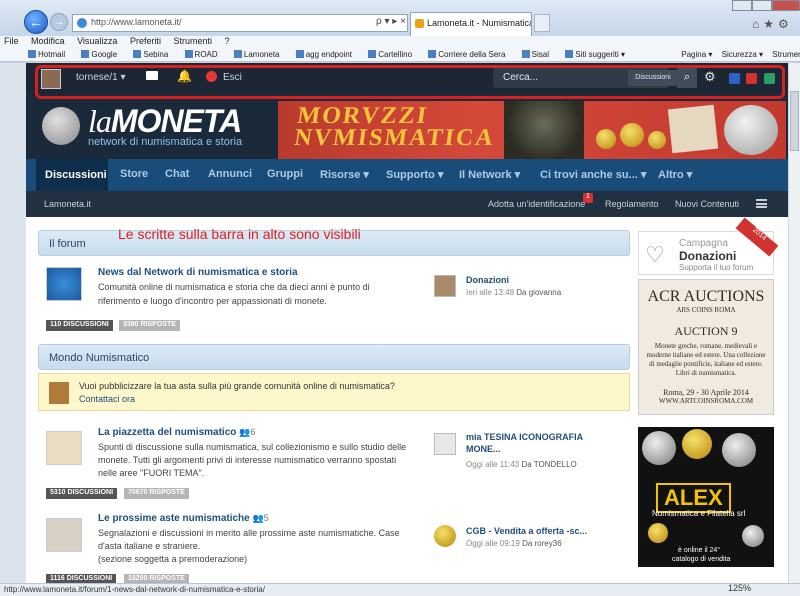 The height and width of the screenshot is (596, 800). What do you see at coordinates (536, 204) in the screenshot?
I see `subnav-identificazione: Adotta un'identificazione` at bounding box center [536, 204].